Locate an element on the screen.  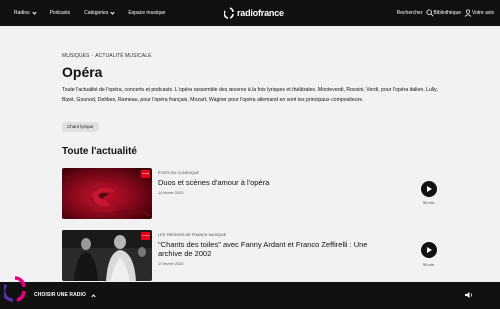
search-button: Rechercher is located at coordinates (415, 13).